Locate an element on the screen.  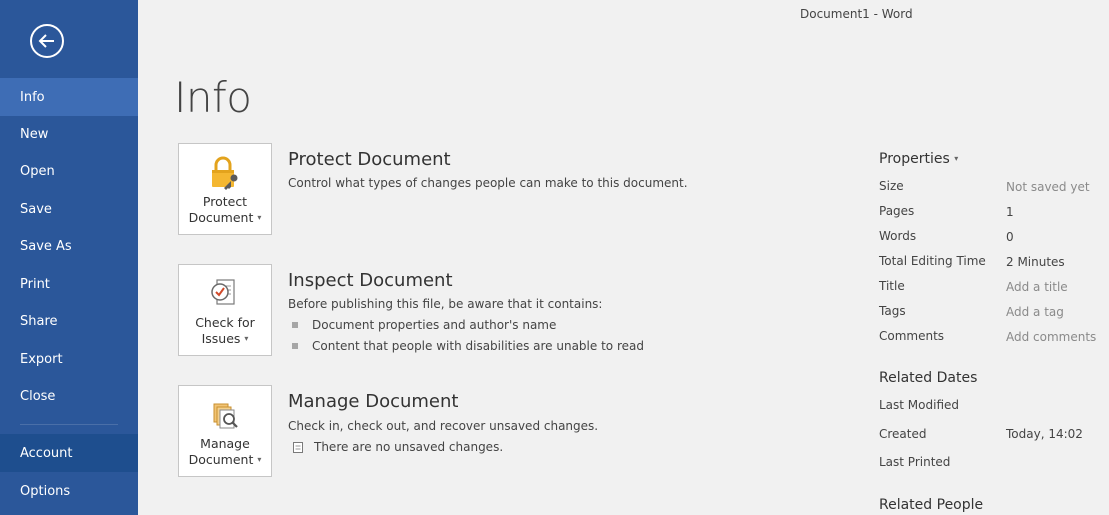
lock-key-icon is located at coordinates (225, 173).